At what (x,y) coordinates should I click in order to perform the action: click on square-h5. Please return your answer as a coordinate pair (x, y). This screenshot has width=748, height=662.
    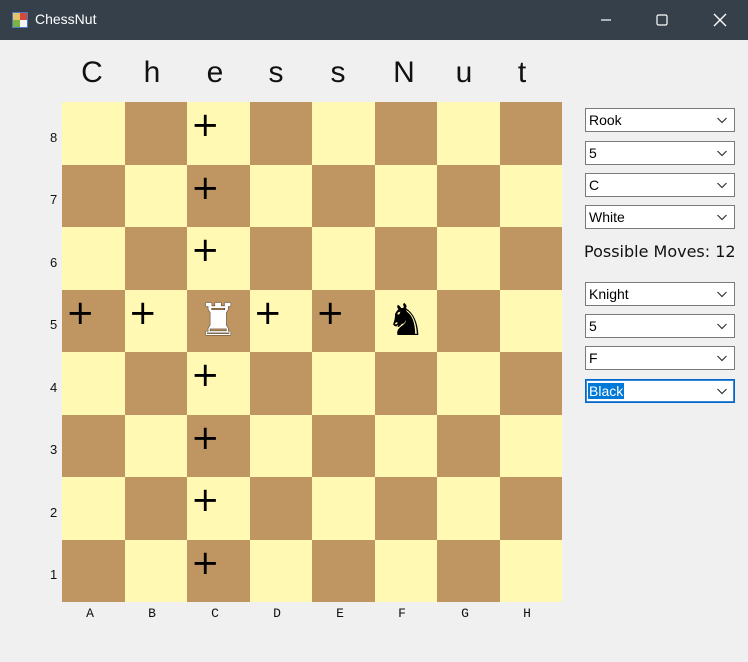
    Looking at the image, I should click on (530, 320).